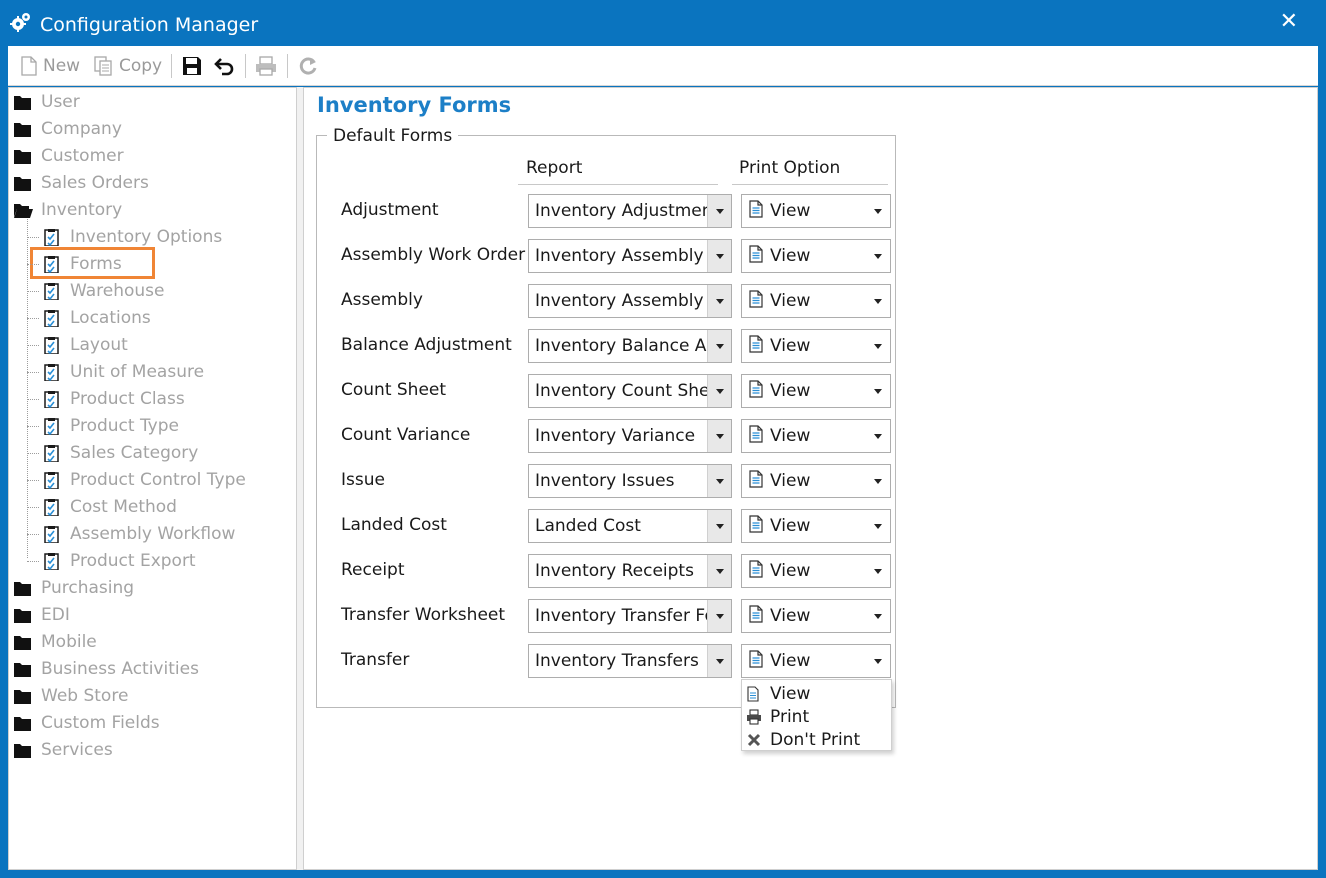 This screenshot has width=1326, height=878. What do you see at coordinates (778, 694) in the screenshot?
I see `dropdown-option: View` at bounding box center [778, 694].